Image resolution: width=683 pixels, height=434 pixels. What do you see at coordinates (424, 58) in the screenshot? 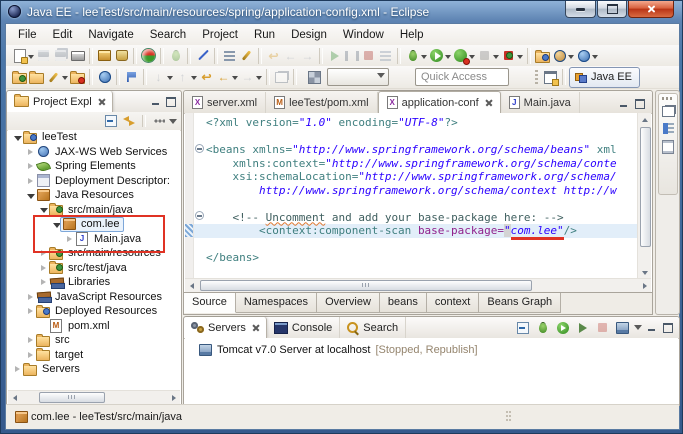
I see `debug-dropdown-caret` at bounding box center [424, 58].